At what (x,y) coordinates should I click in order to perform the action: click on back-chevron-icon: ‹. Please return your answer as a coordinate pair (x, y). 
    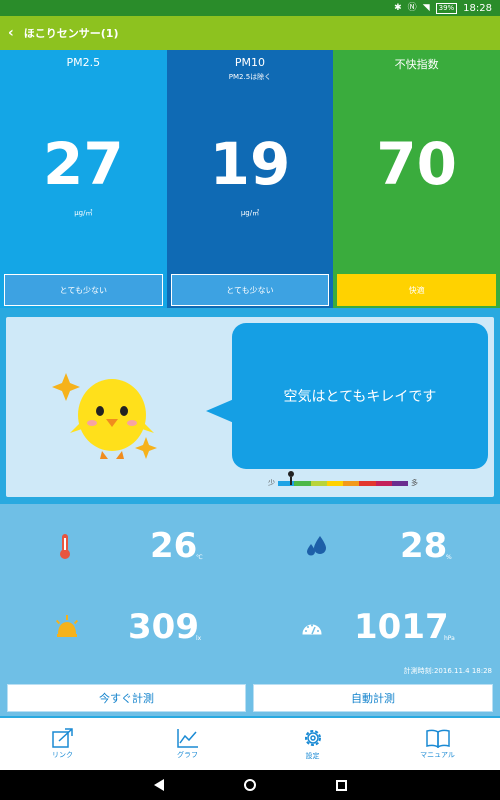
    Looking at the image, I should click on (11, 33).